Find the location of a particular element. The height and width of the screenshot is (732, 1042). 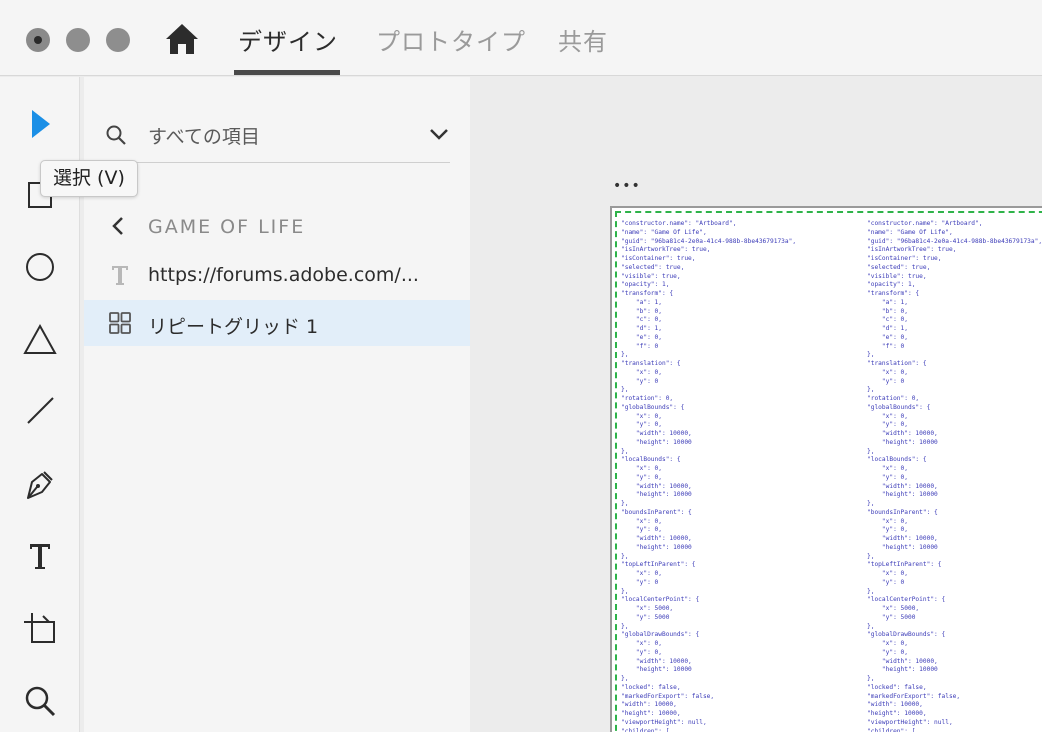

artboard-icon is located at coordinates (39, 628).